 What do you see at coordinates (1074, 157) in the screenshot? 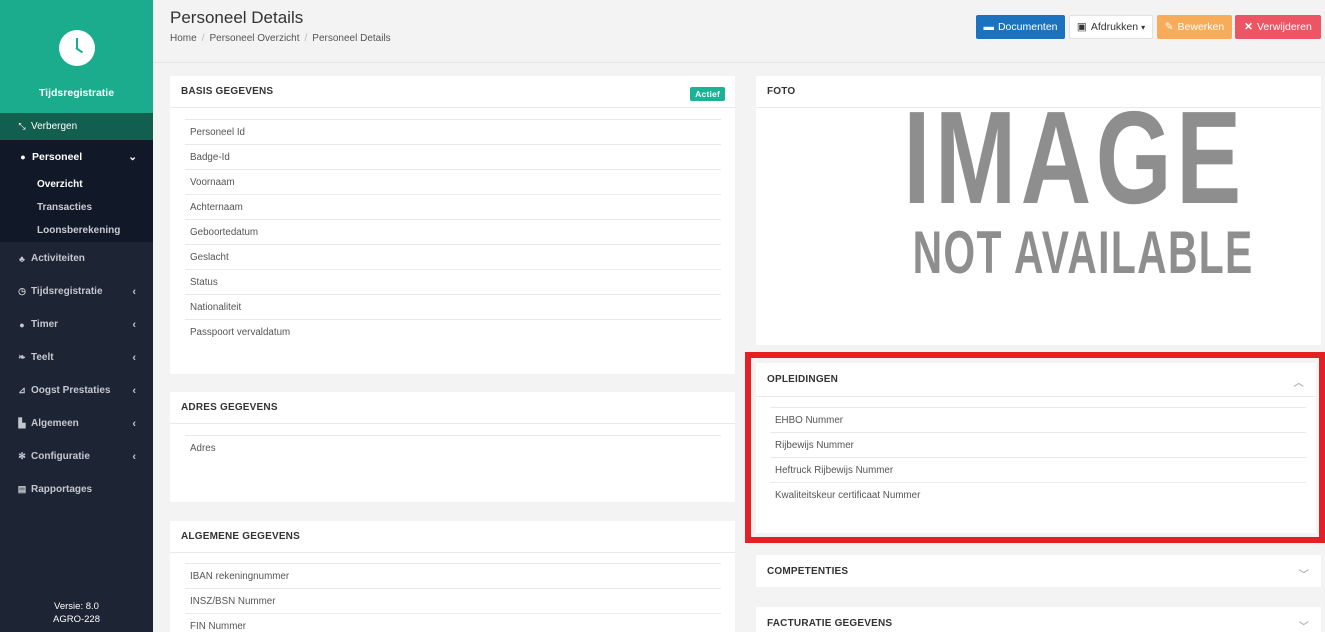
I see `placeholder-line-1: IMAGE` at bounding box center [1074, 157].